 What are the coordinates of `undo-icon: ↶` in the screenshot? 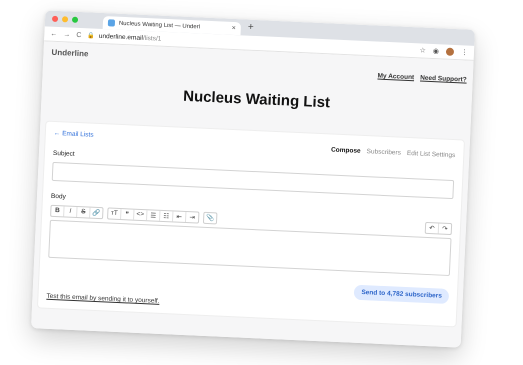 It's located at (432, 227).